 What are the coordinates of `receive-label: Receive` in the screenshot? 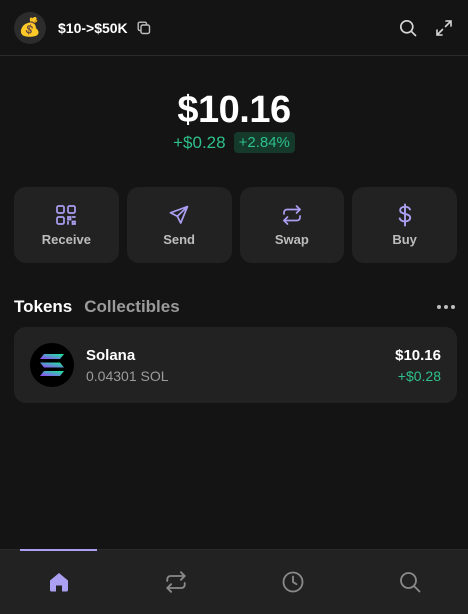 It's located at (66, 239).